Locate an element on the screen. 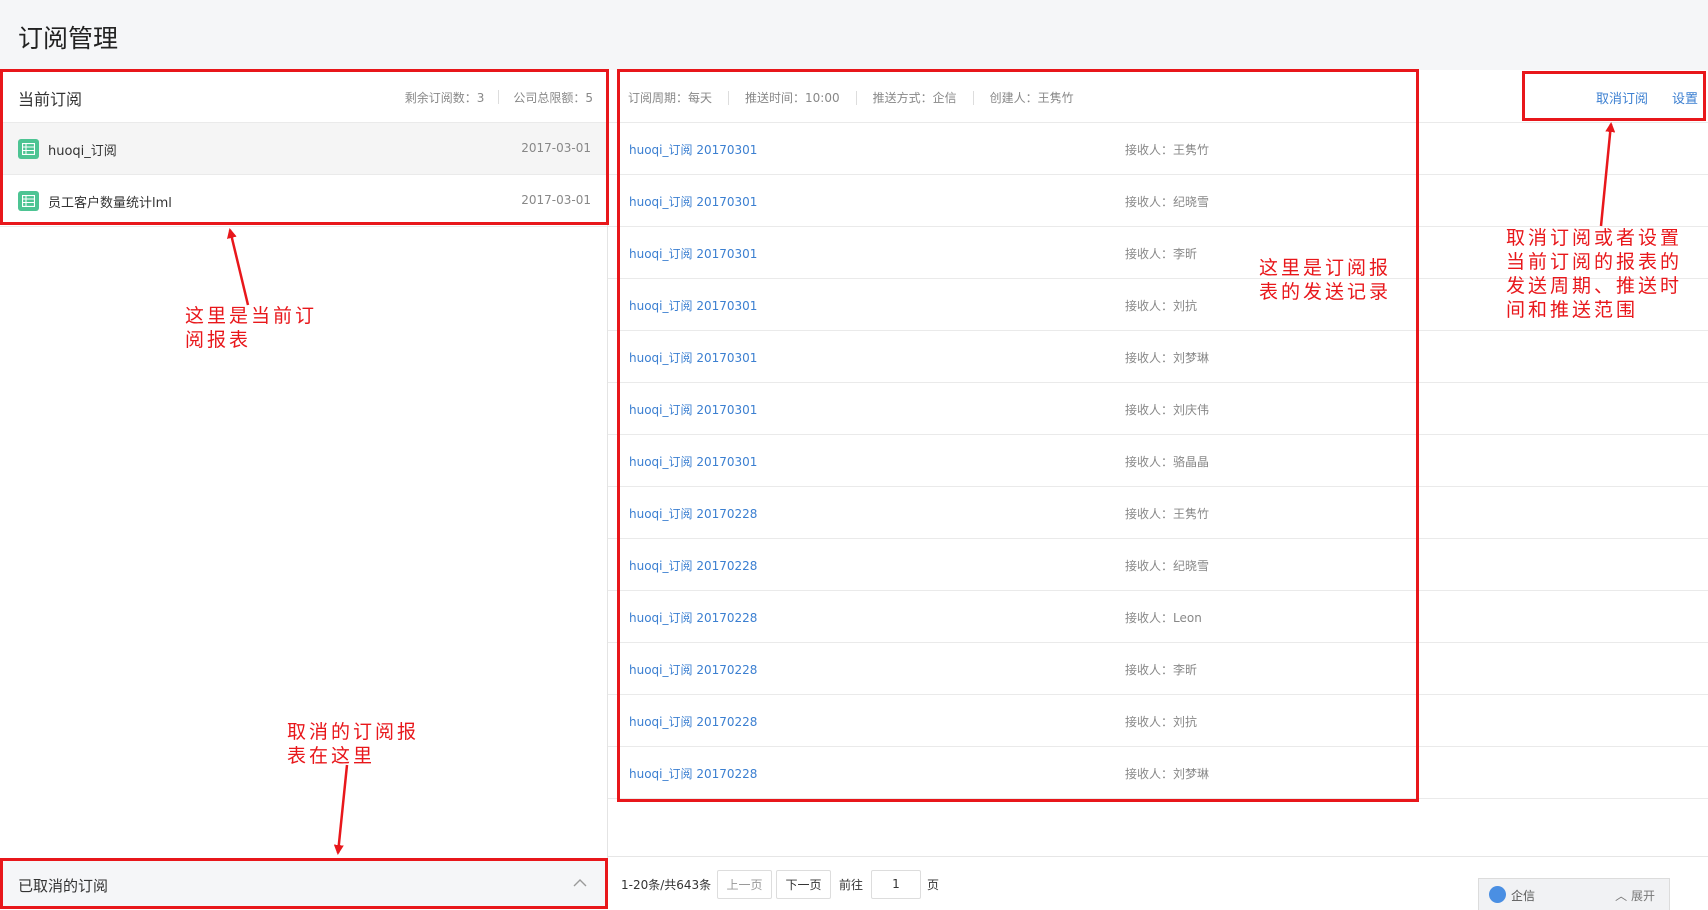  chat-widget-expand: ︿ 展开 is located at coordinates (1635, 895).